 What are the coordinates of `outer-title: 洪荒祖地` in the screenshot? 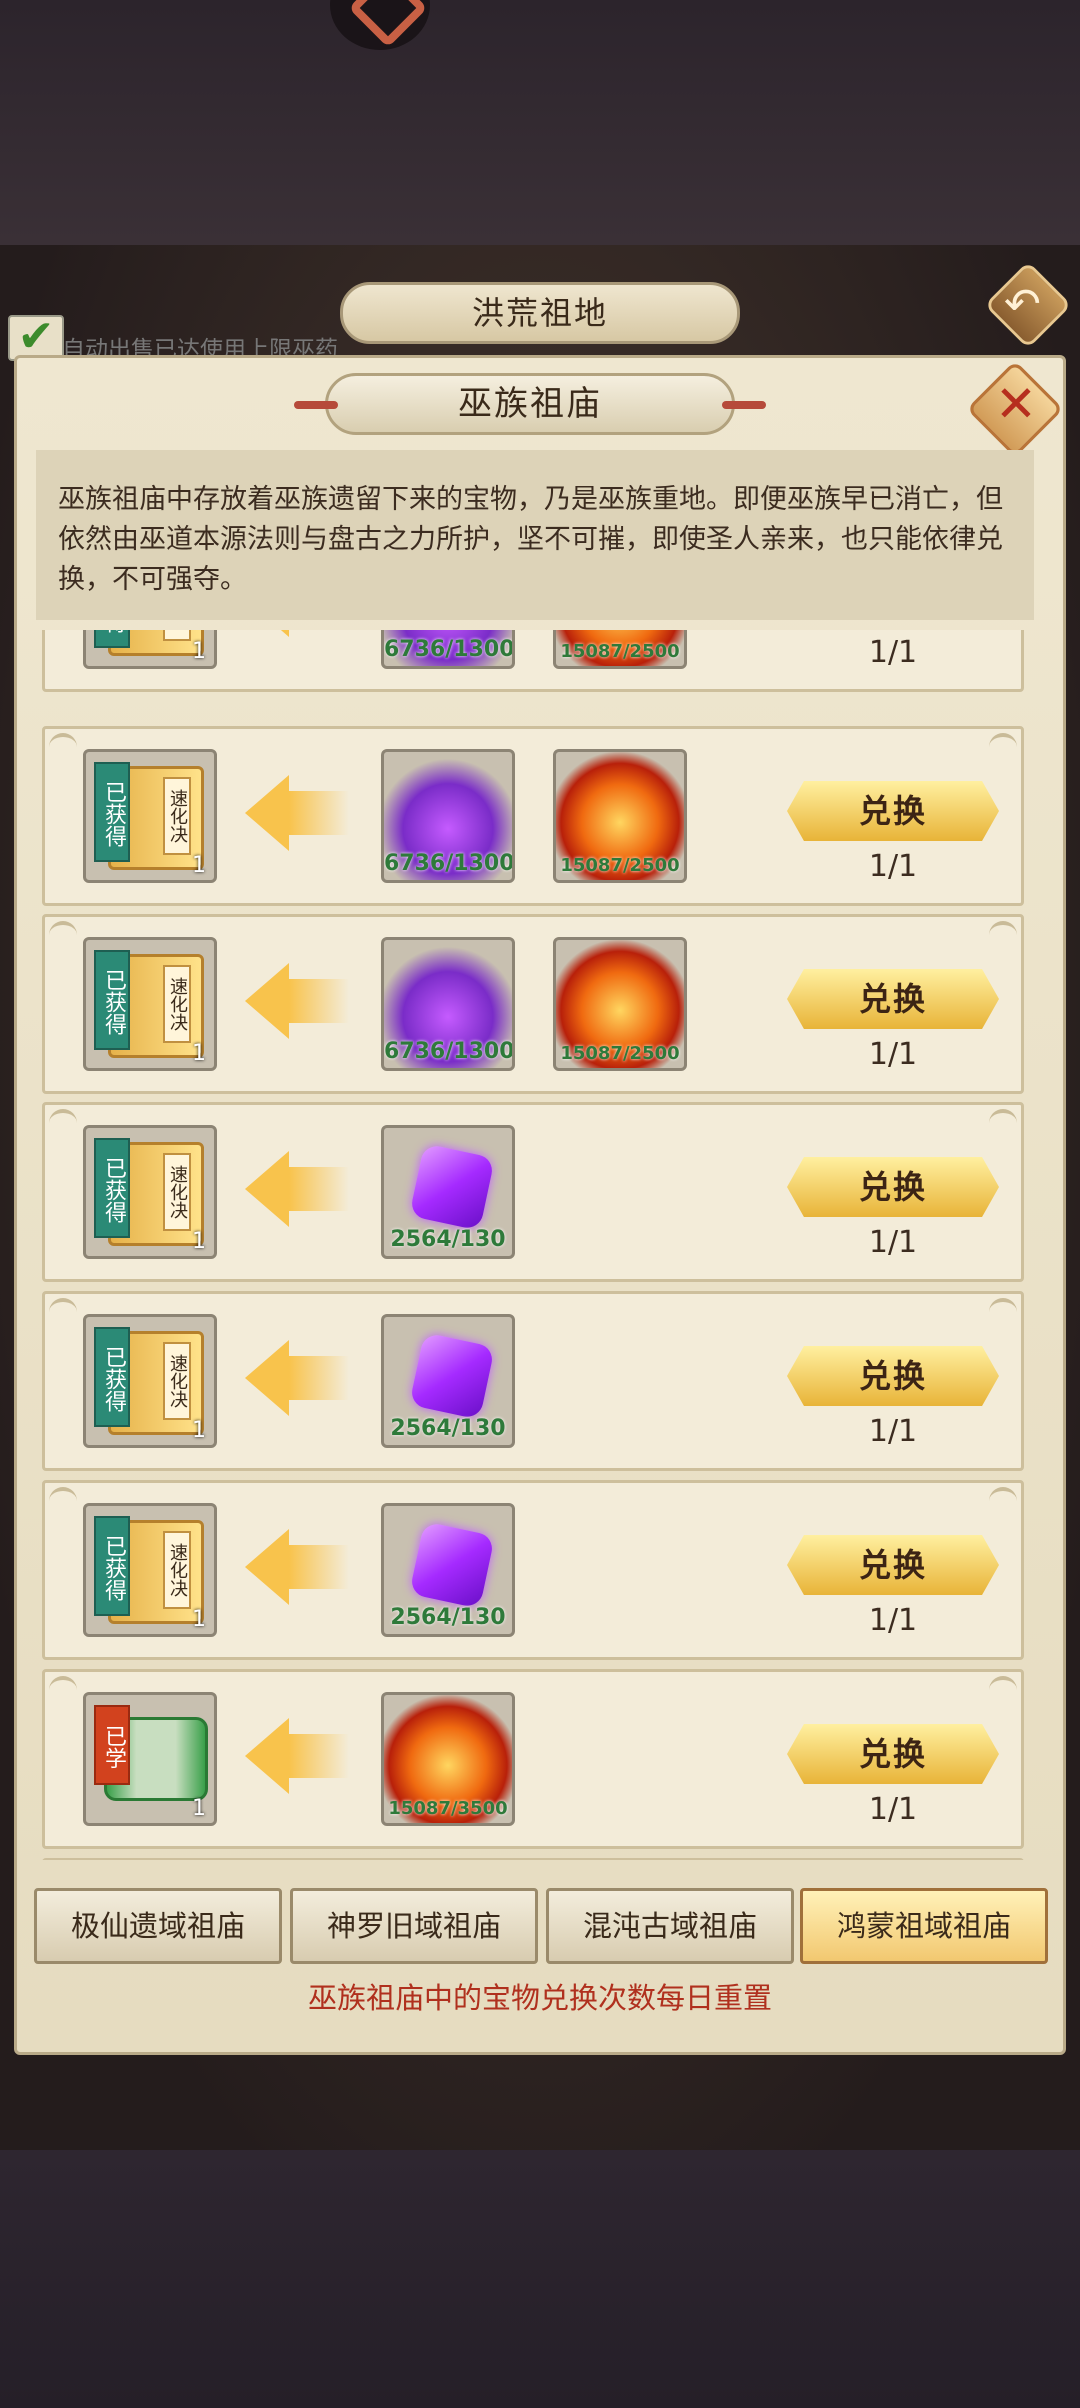 It's located at (540, 313).